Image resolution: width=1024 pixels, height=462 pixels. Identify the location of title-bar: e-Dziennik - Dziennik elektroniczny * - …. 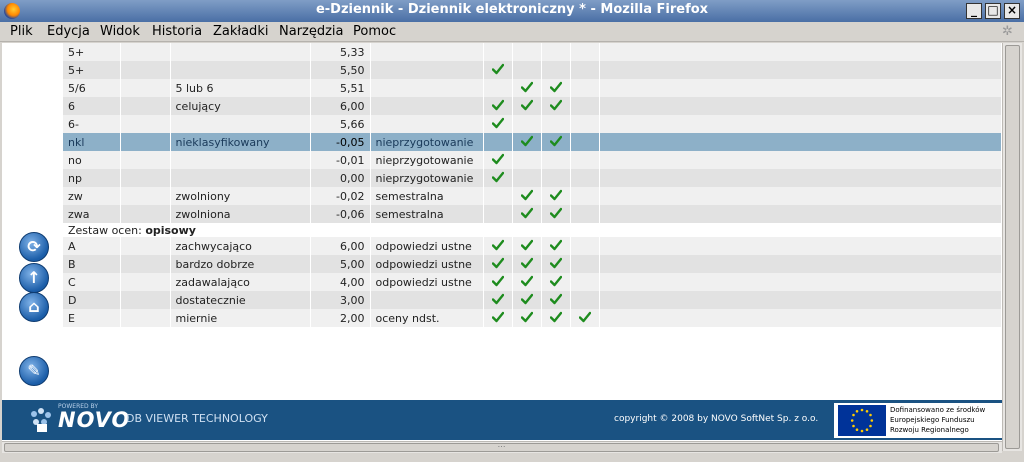
(512, 11).